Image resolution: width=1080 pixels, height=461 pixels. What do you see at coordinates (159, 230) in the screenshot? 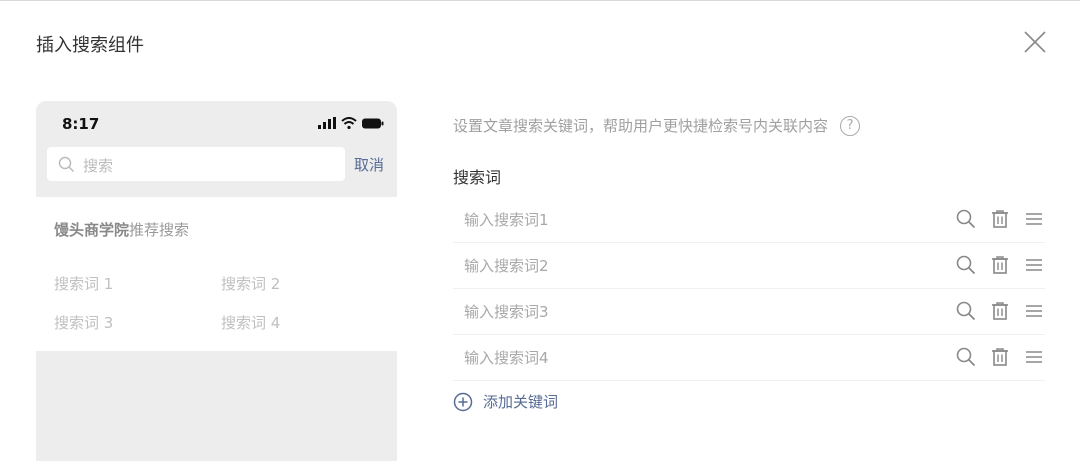
I see `recommended-search-label: 推荐搜索` at bounding box center [159, 230].